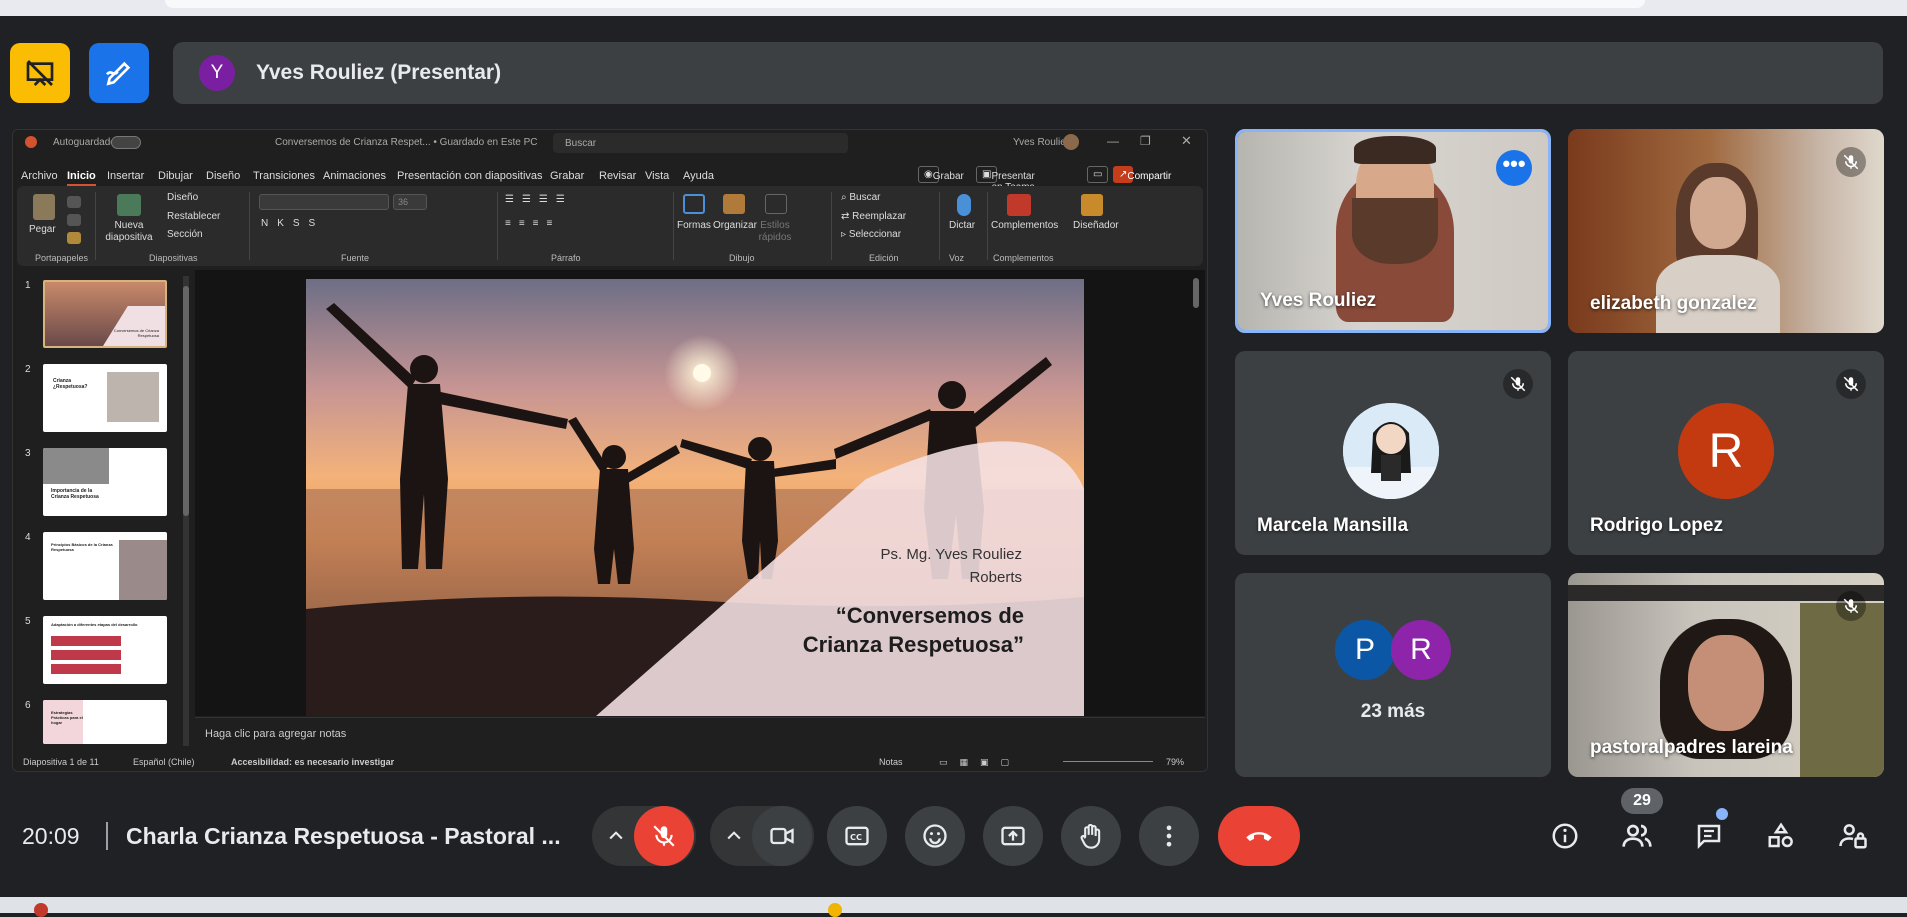 The width and height of the screenshot is (1907, 917). What do you see at coordinates (74, 202) in the screenshot?
I see `cut-icon` at bounding box center [74, 202].